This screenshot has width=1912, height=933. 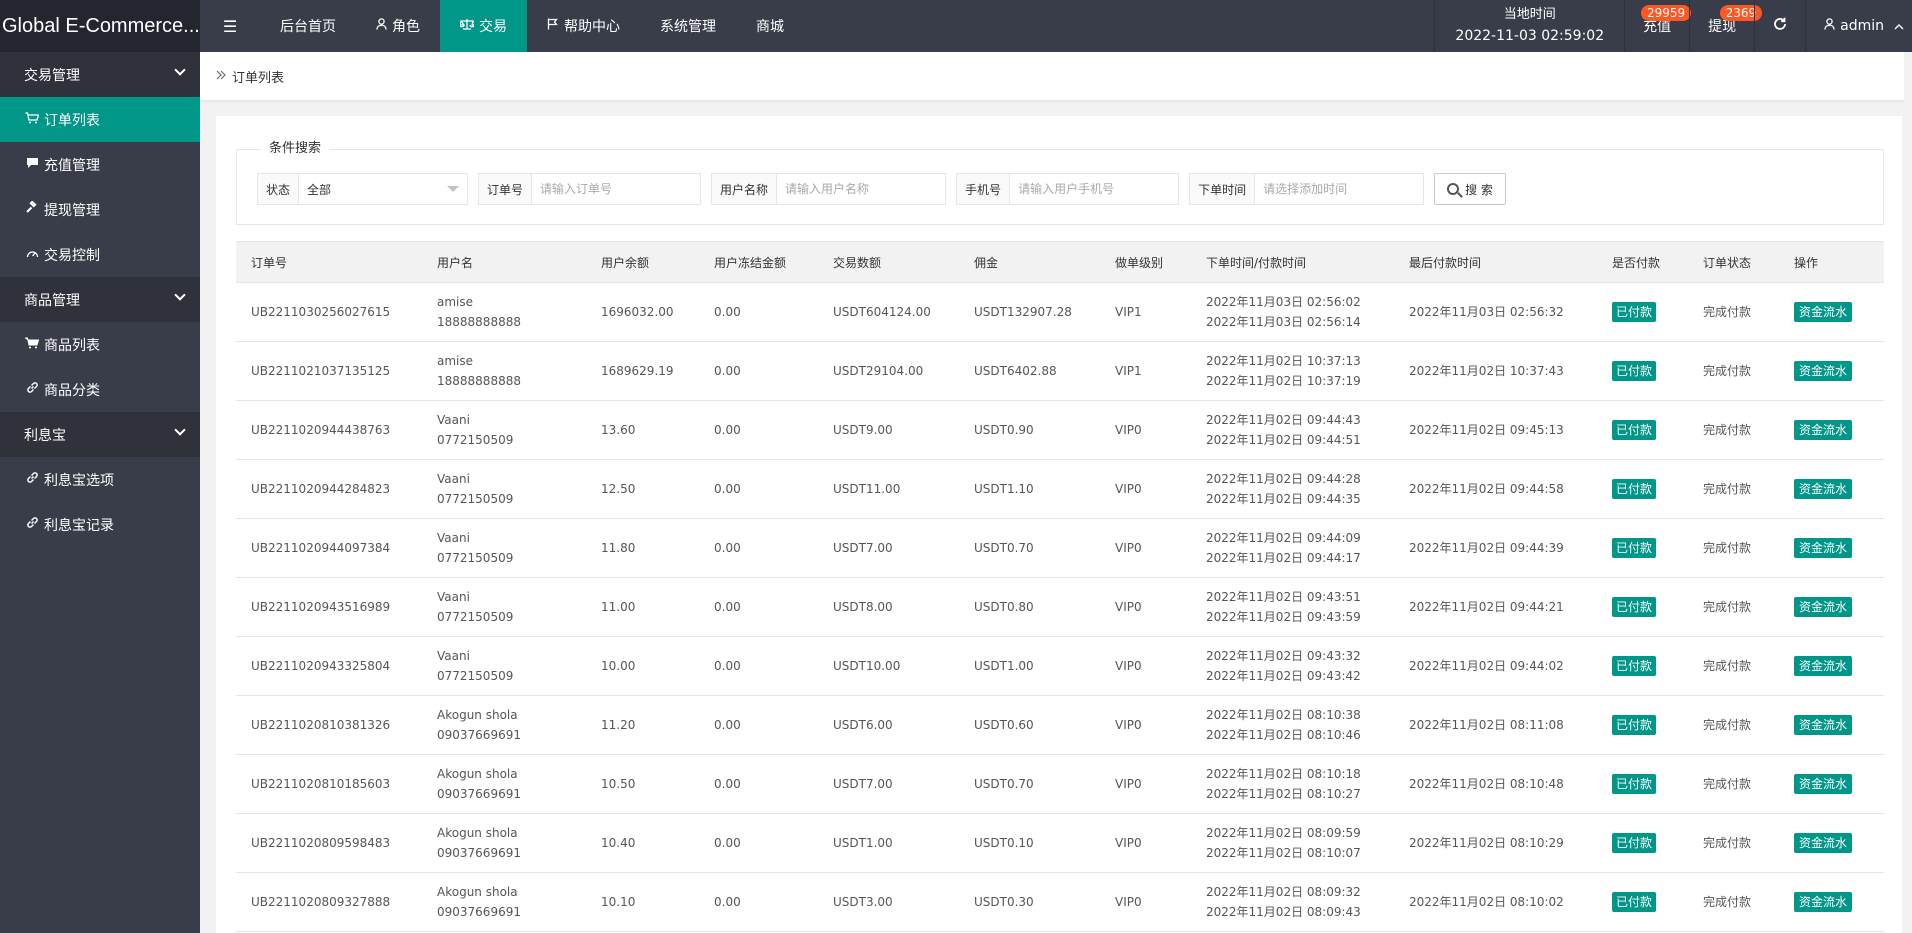 I want to click on cell-last-pay: 2022年11月02日 08:10:29, so click(x=1486, y=843).